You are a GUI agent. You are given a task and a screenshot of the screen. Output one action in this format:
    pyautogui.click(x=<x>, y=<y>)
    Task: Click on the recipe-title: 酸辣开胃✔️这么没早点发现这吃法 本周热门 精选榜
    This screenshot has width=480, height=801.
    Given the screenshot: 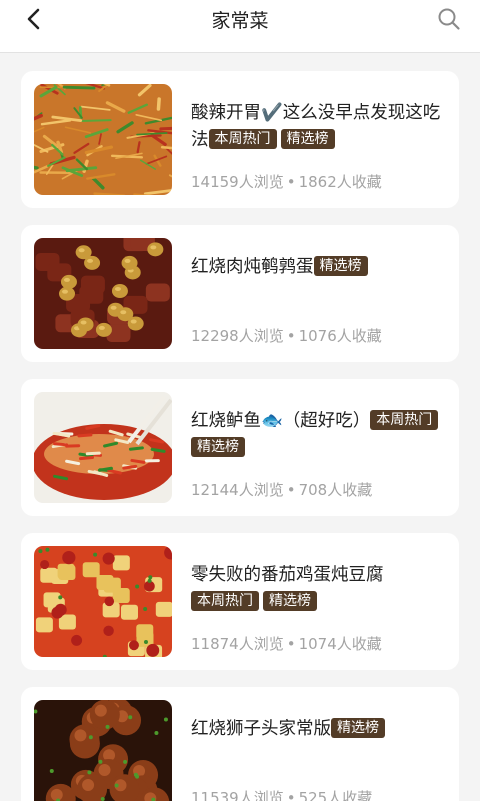 What is the action you would take?
    pyautogui.click(x=319, y=127)
    